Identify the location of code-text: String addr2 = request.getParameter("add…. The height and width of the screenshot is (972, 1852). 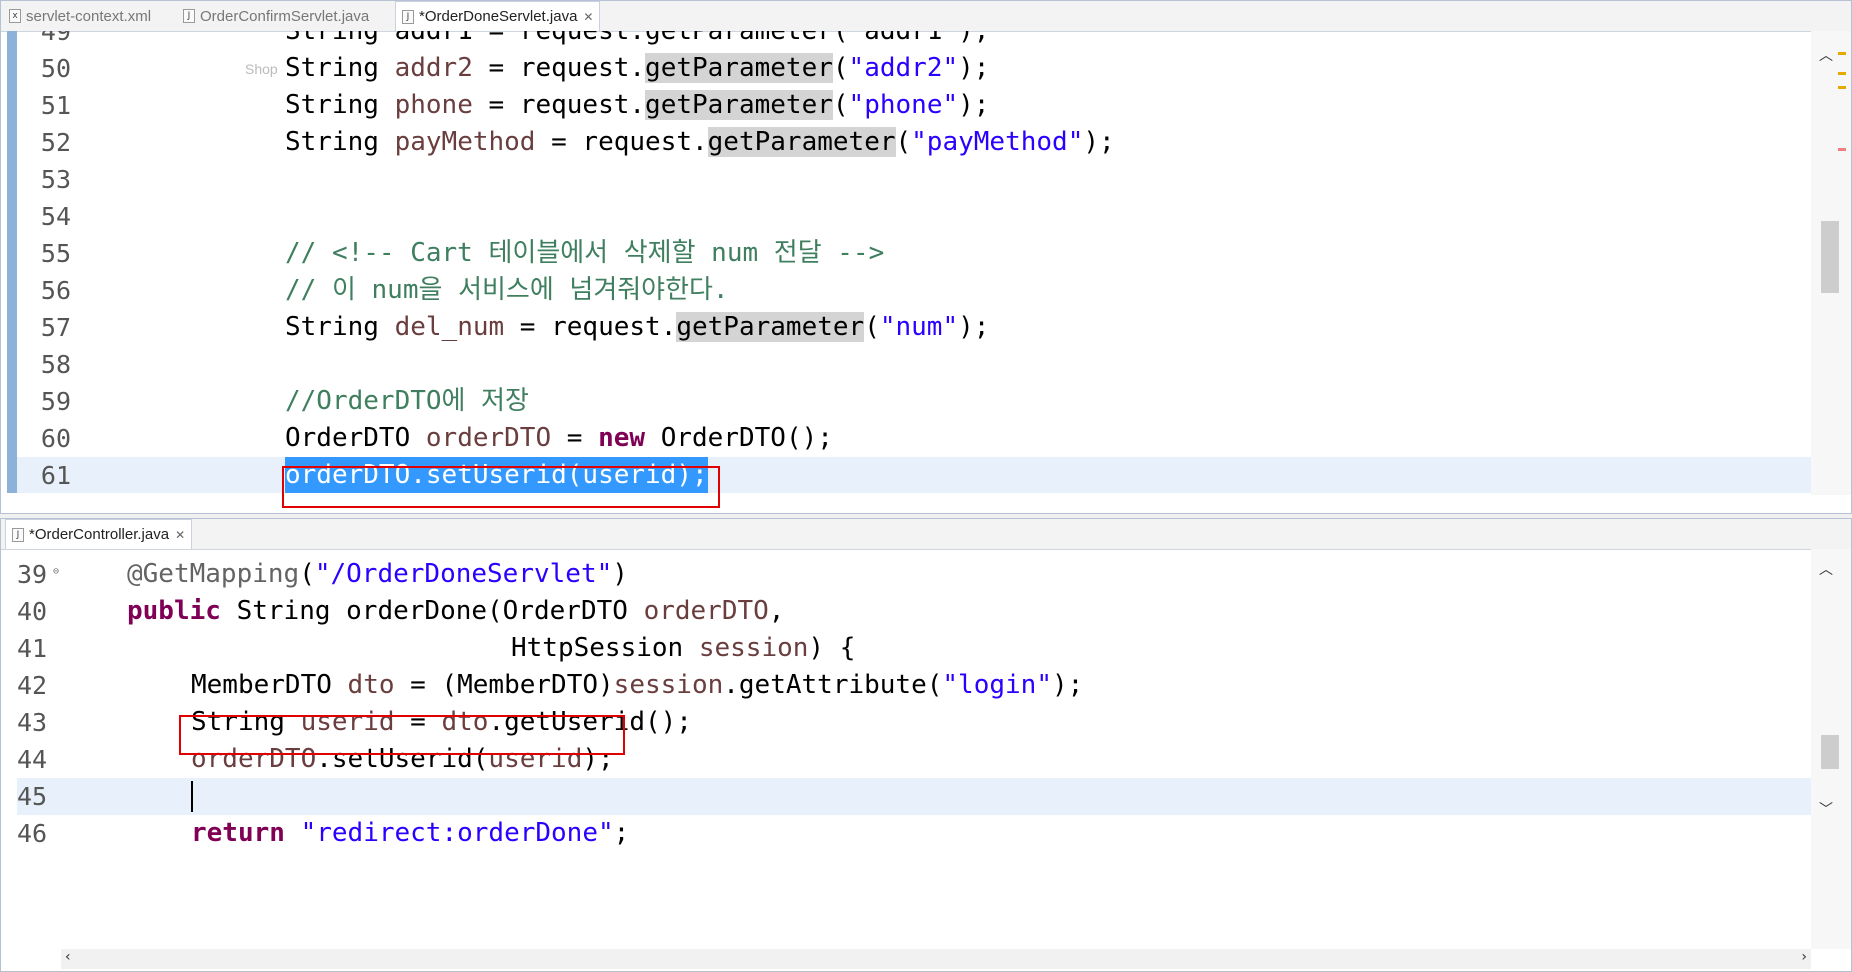
(637, 68).